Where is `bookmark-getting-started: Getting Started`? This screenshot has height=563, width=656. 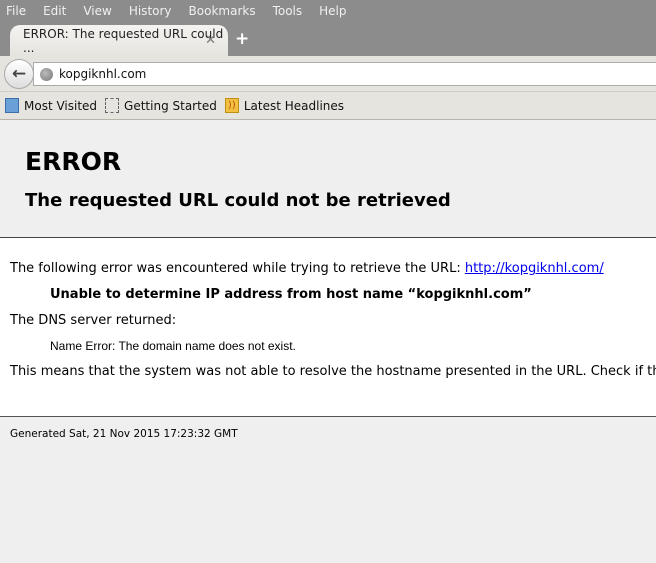
bookmark-getting-started: Getting Started is located at coordinates (161, 105).